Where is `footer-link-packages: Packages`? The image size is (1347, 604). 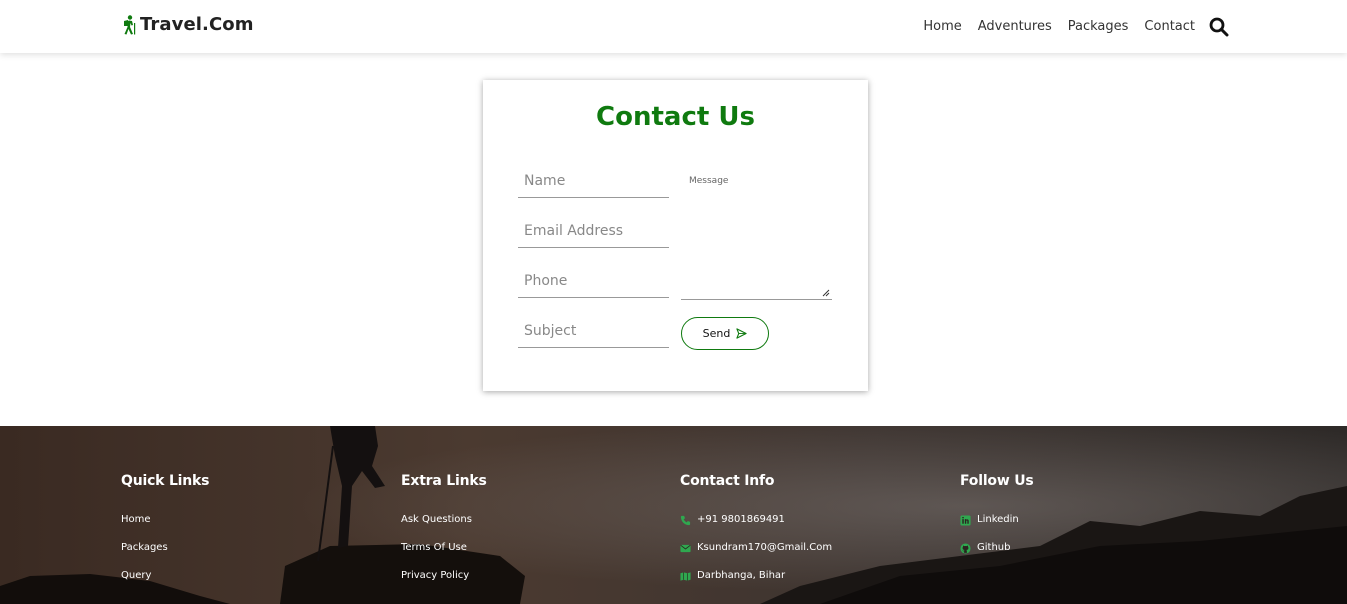 footer-link-packages: Packages is located at coordinates (165, 548).